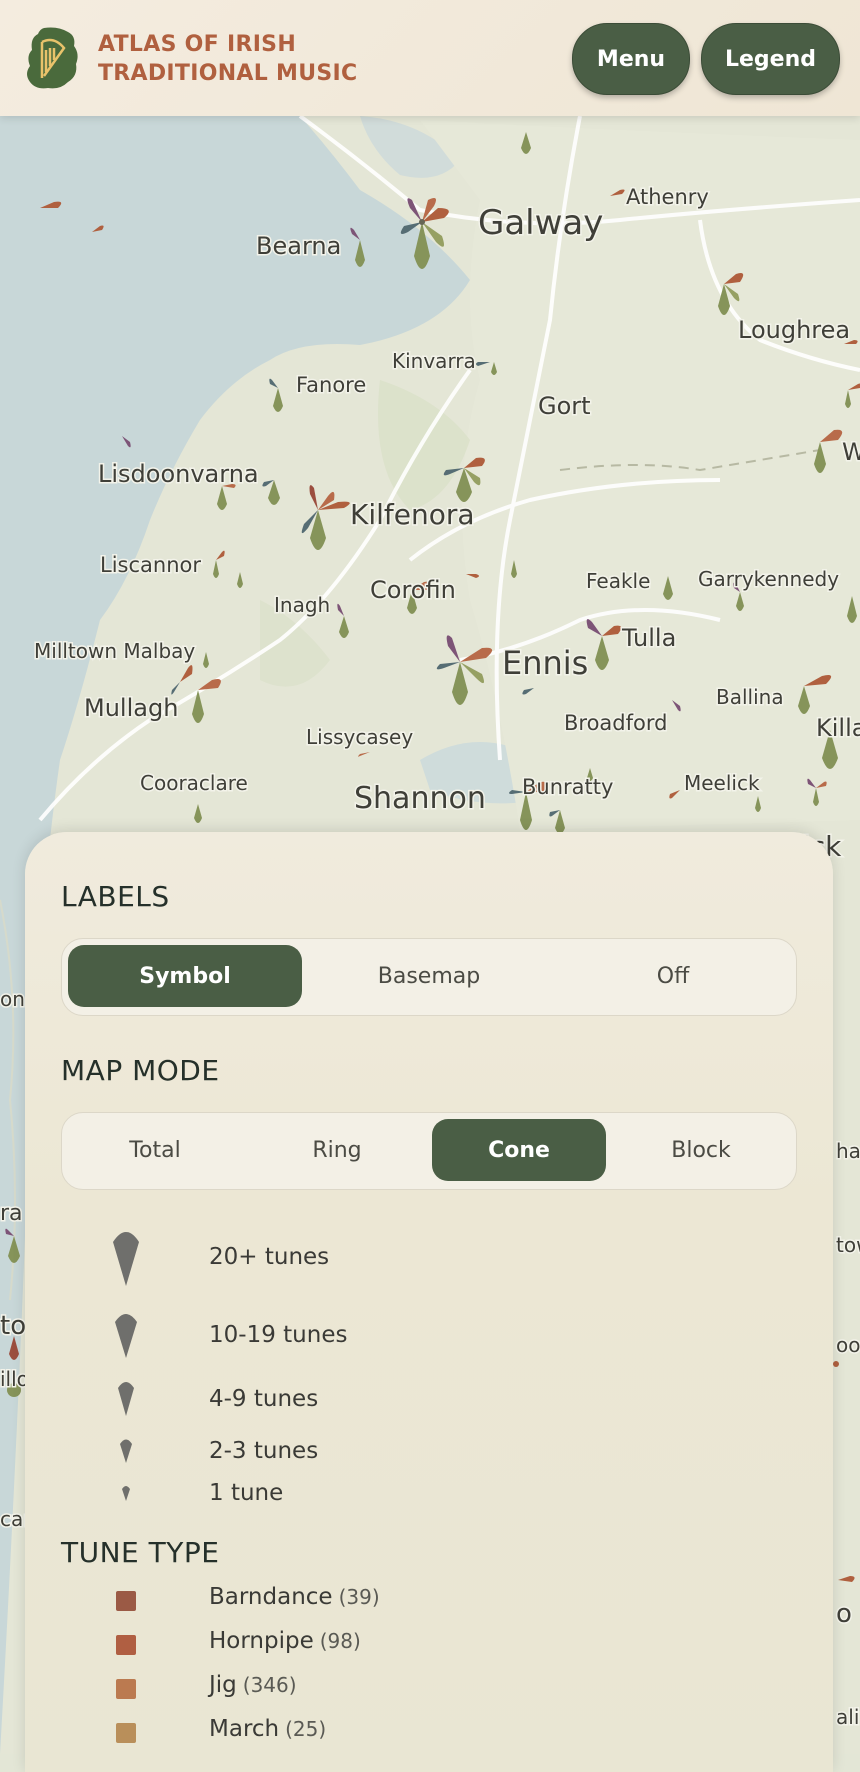  I want to click on edge-label: tow, so click(848, 1245).